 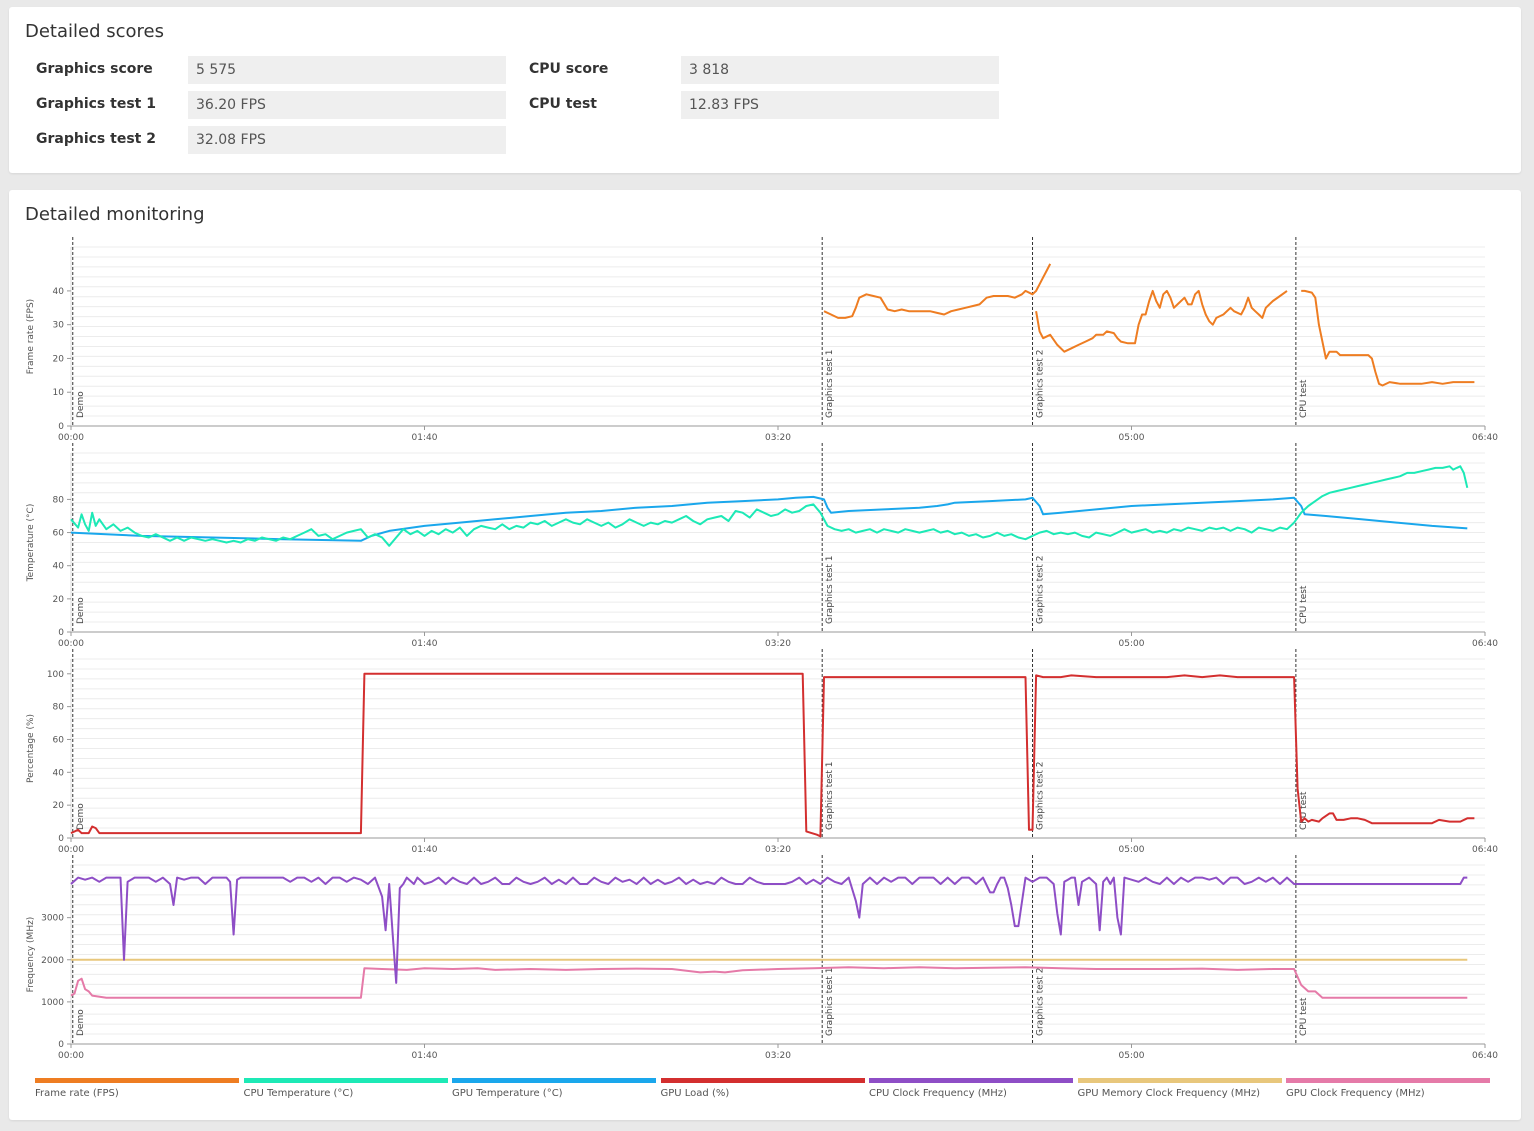 I want to click on graphics-score-label: Graphics score, so click(x=94, y=69).